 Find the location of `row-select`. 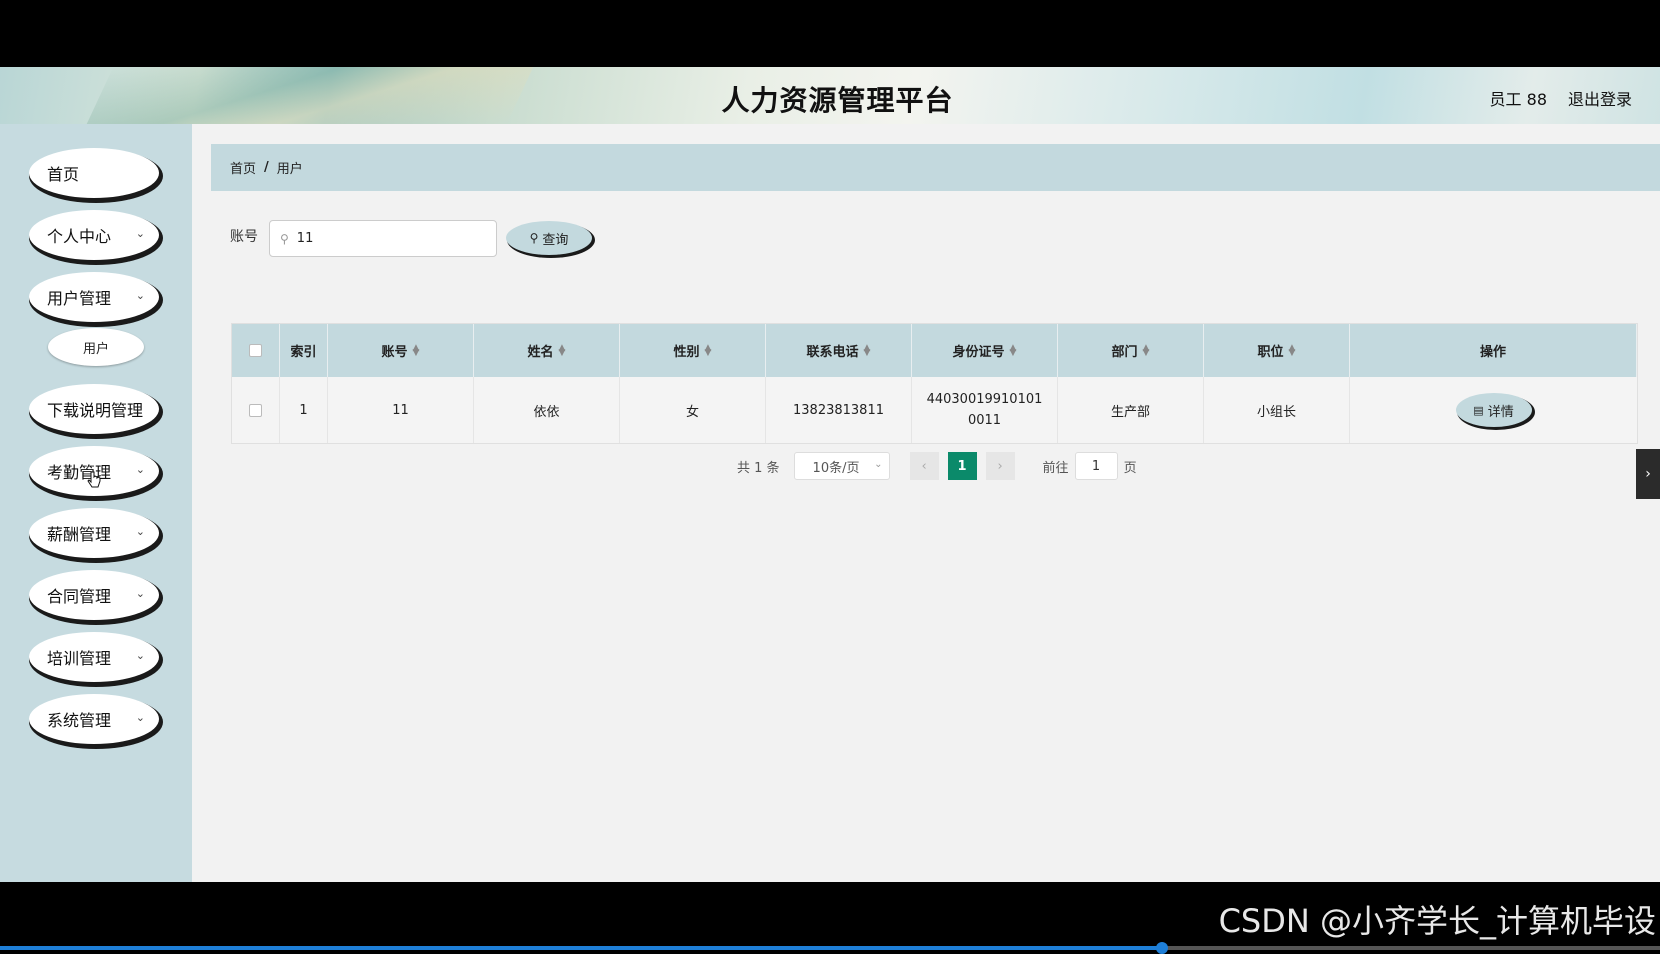

row-select is located at coordinates (256, 410).